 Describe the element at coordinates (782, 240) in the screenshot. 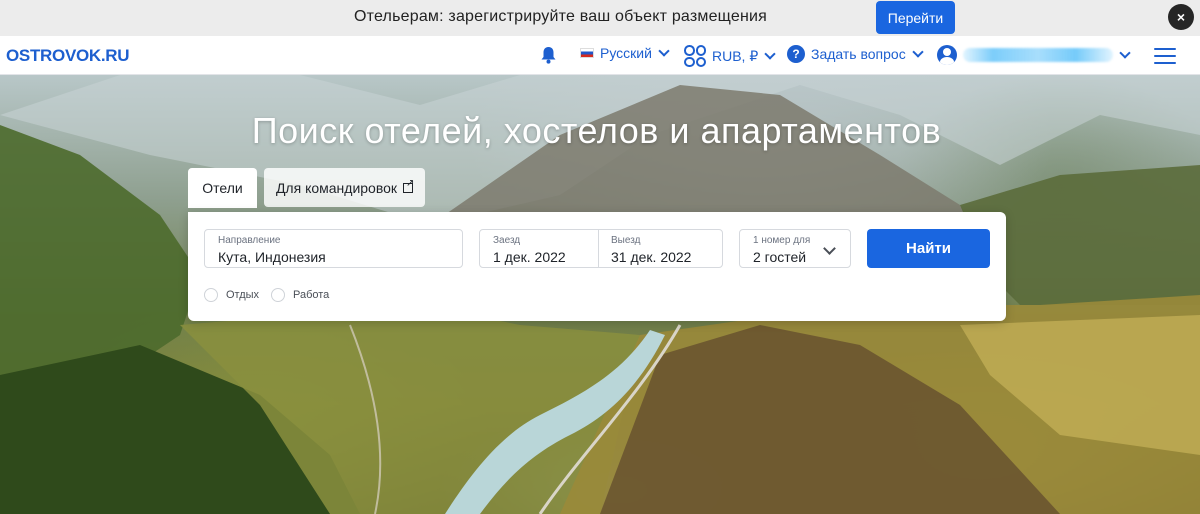

I see `guests-label: 1 номер для` at that location.